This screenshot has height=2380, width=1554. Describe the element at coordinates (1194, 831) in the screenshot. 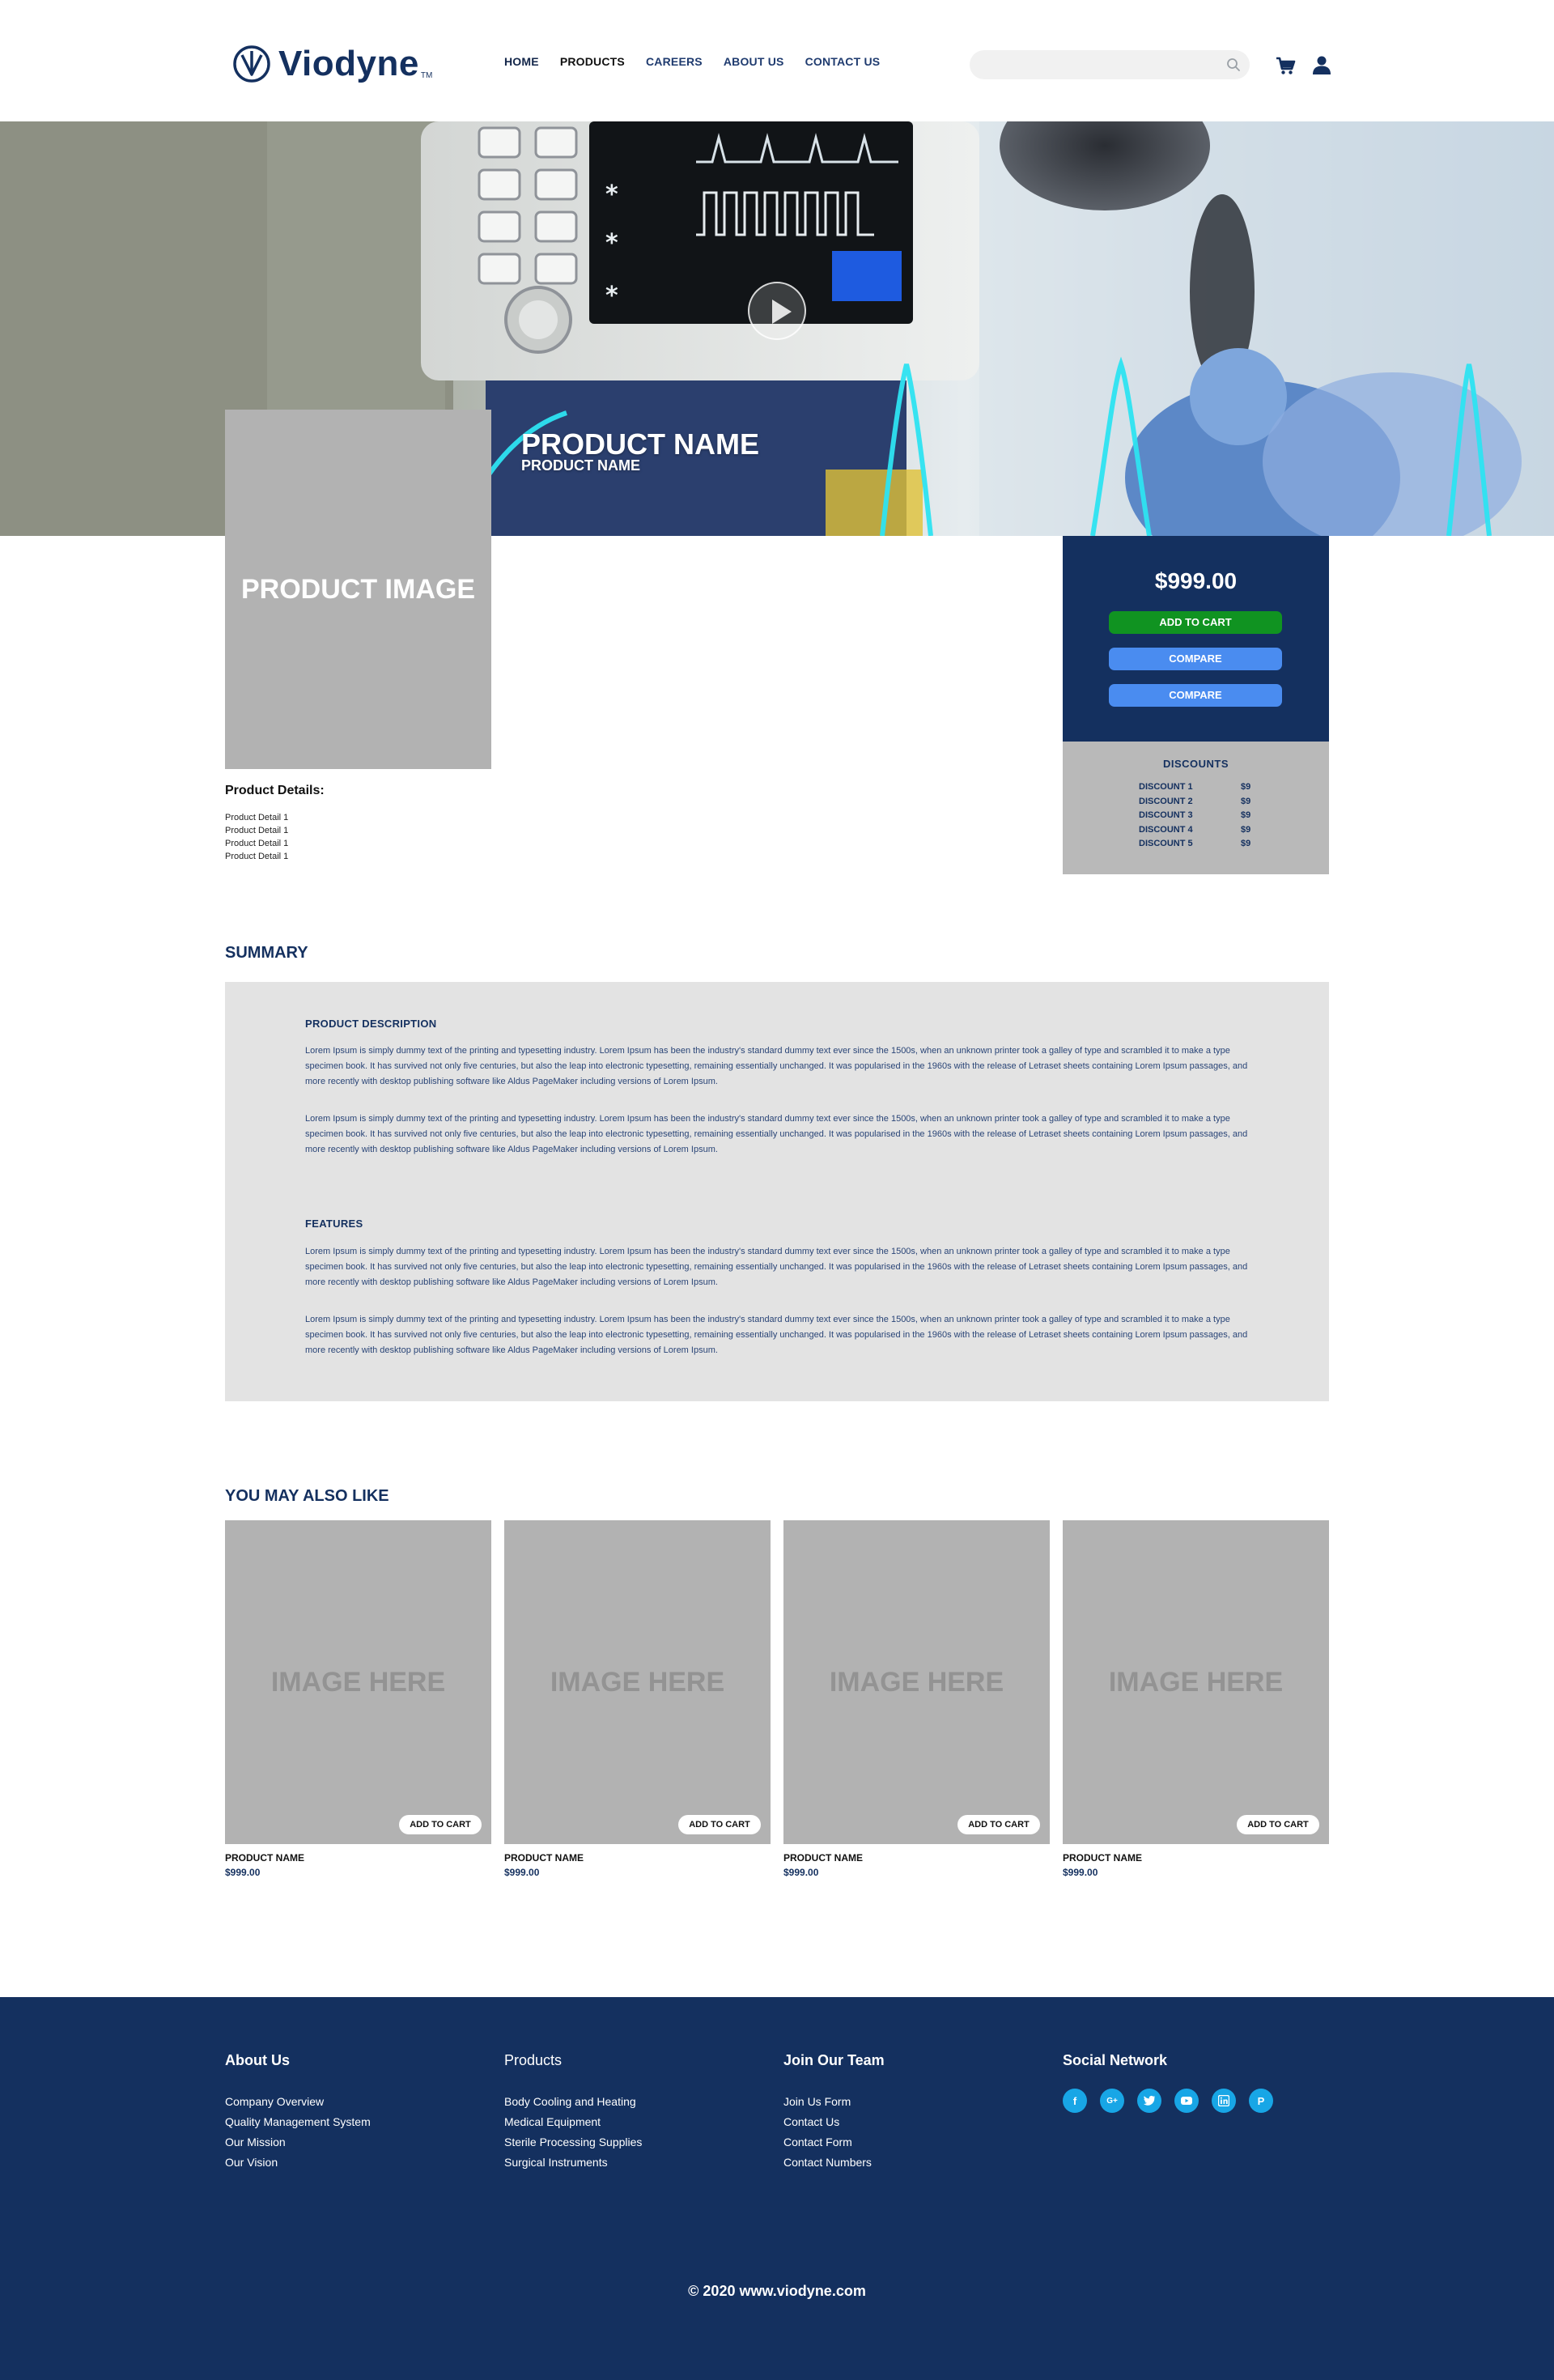

I see `discount-row: DISCOUNT 4 $9` at that location.